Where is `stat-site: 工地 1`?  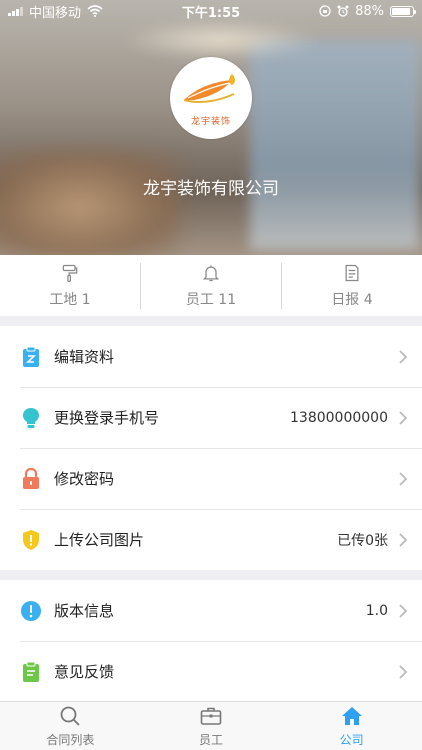 stat-site: 工地 1 is located at coordinates (70, 286).